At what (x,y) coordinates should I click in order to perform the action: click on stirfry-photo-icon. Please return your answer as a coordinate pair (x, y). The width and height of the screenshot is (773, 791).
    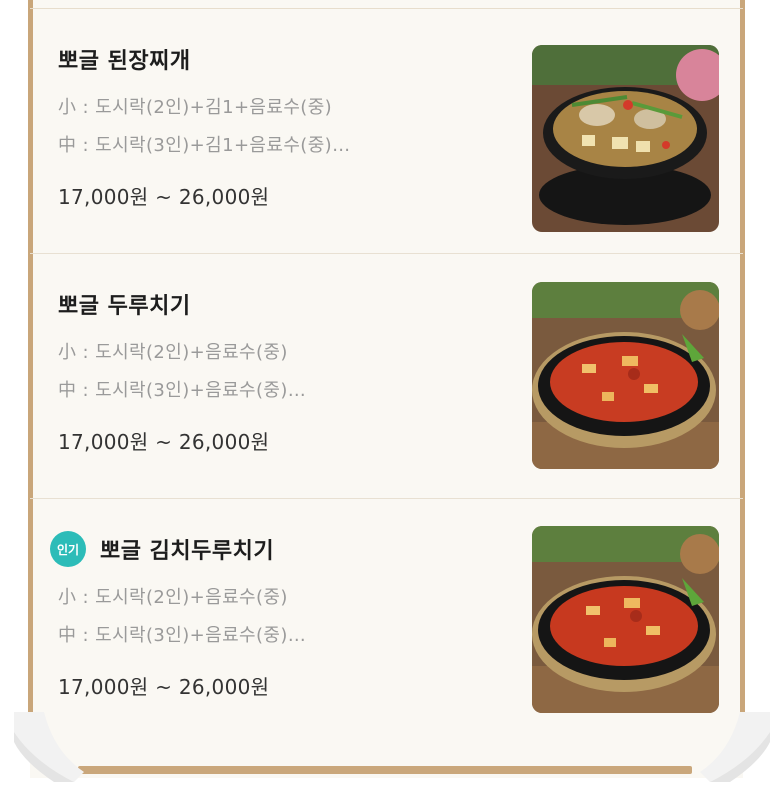
    Looking at the image, I should click on (625, 375).